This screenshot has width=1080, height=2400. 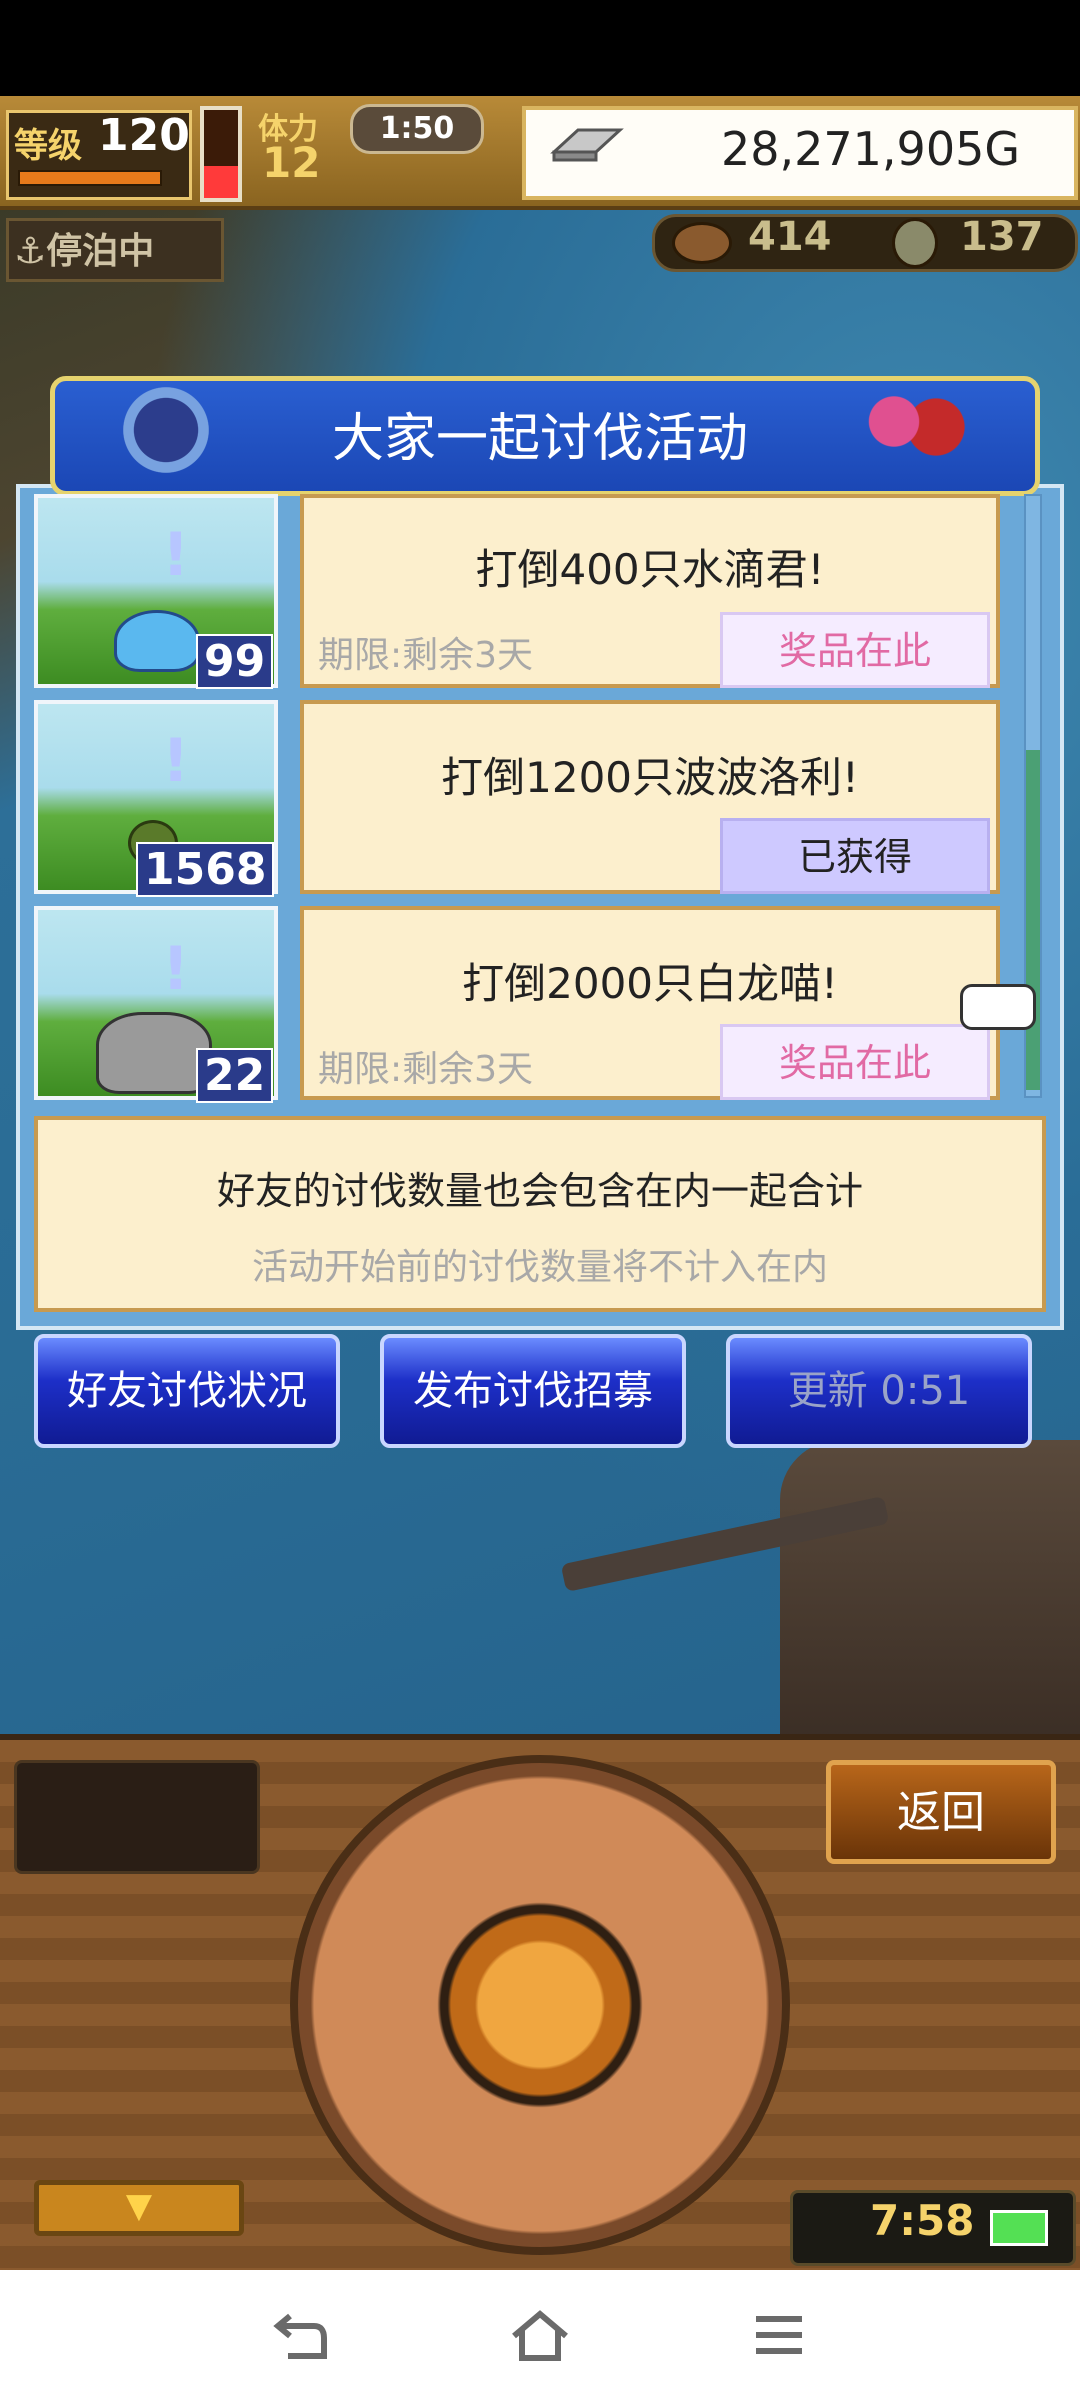 What do you see at coordinates (90, 178) in the screenshot?
I see `experience-bar` at bounding box center [90, 178].